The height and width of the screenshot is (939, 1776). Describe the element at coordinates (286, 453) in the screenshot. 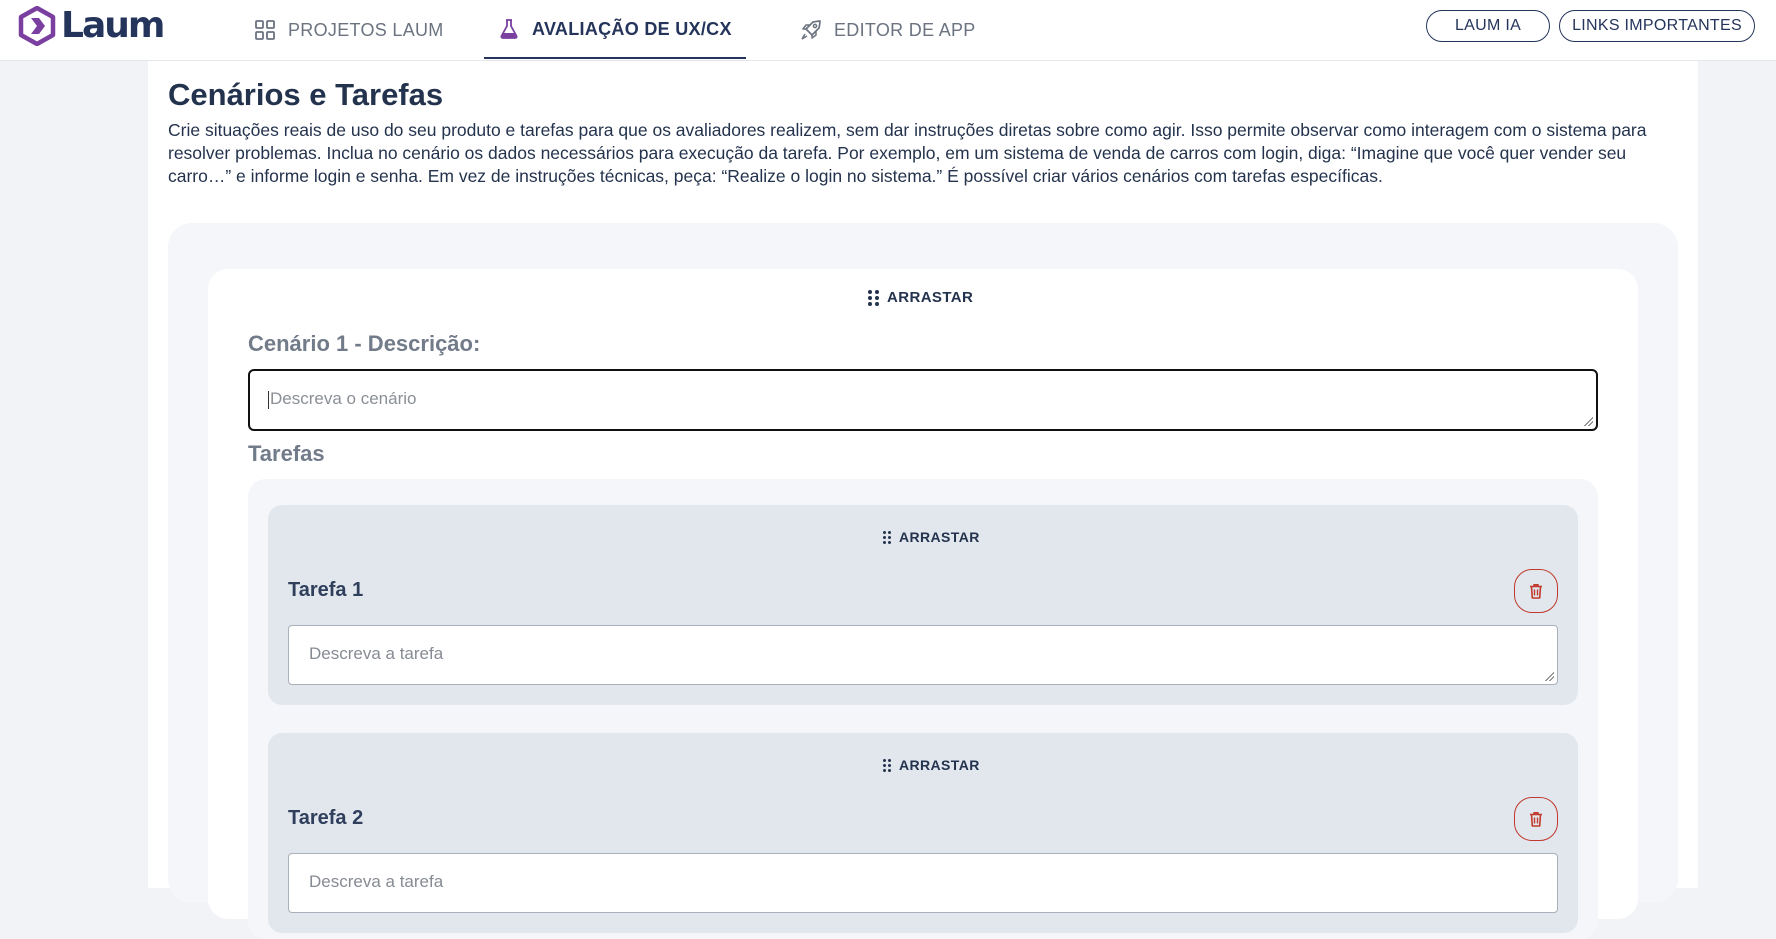

I see `tasks-label: Tarefas` at that location.